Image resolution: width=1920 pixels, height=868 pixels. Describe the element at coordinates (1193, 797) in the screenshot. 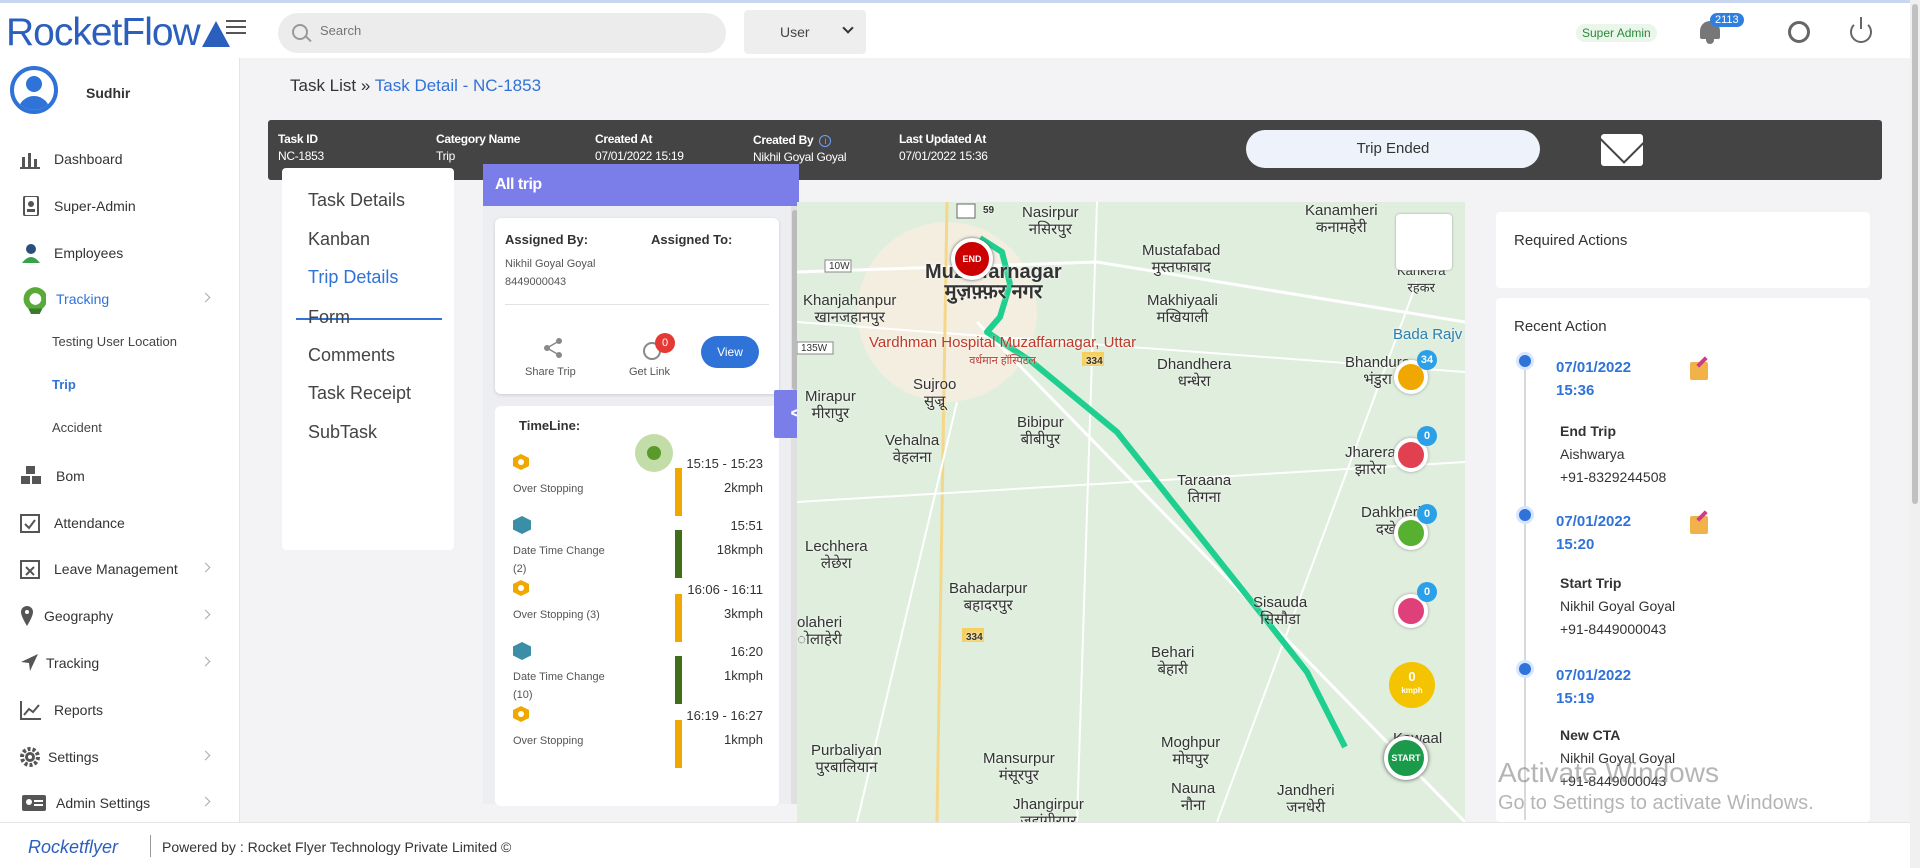

I see `map-place: Nauna नौना` at that location.